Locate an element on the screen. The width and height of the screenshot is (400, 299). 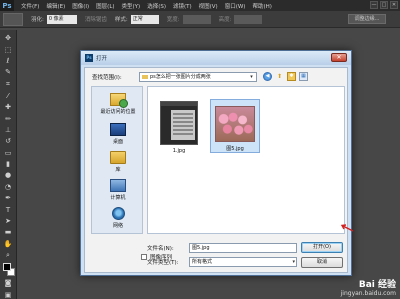
marquee-tool-icon: ⬚ is located at coordinates (8, 49).